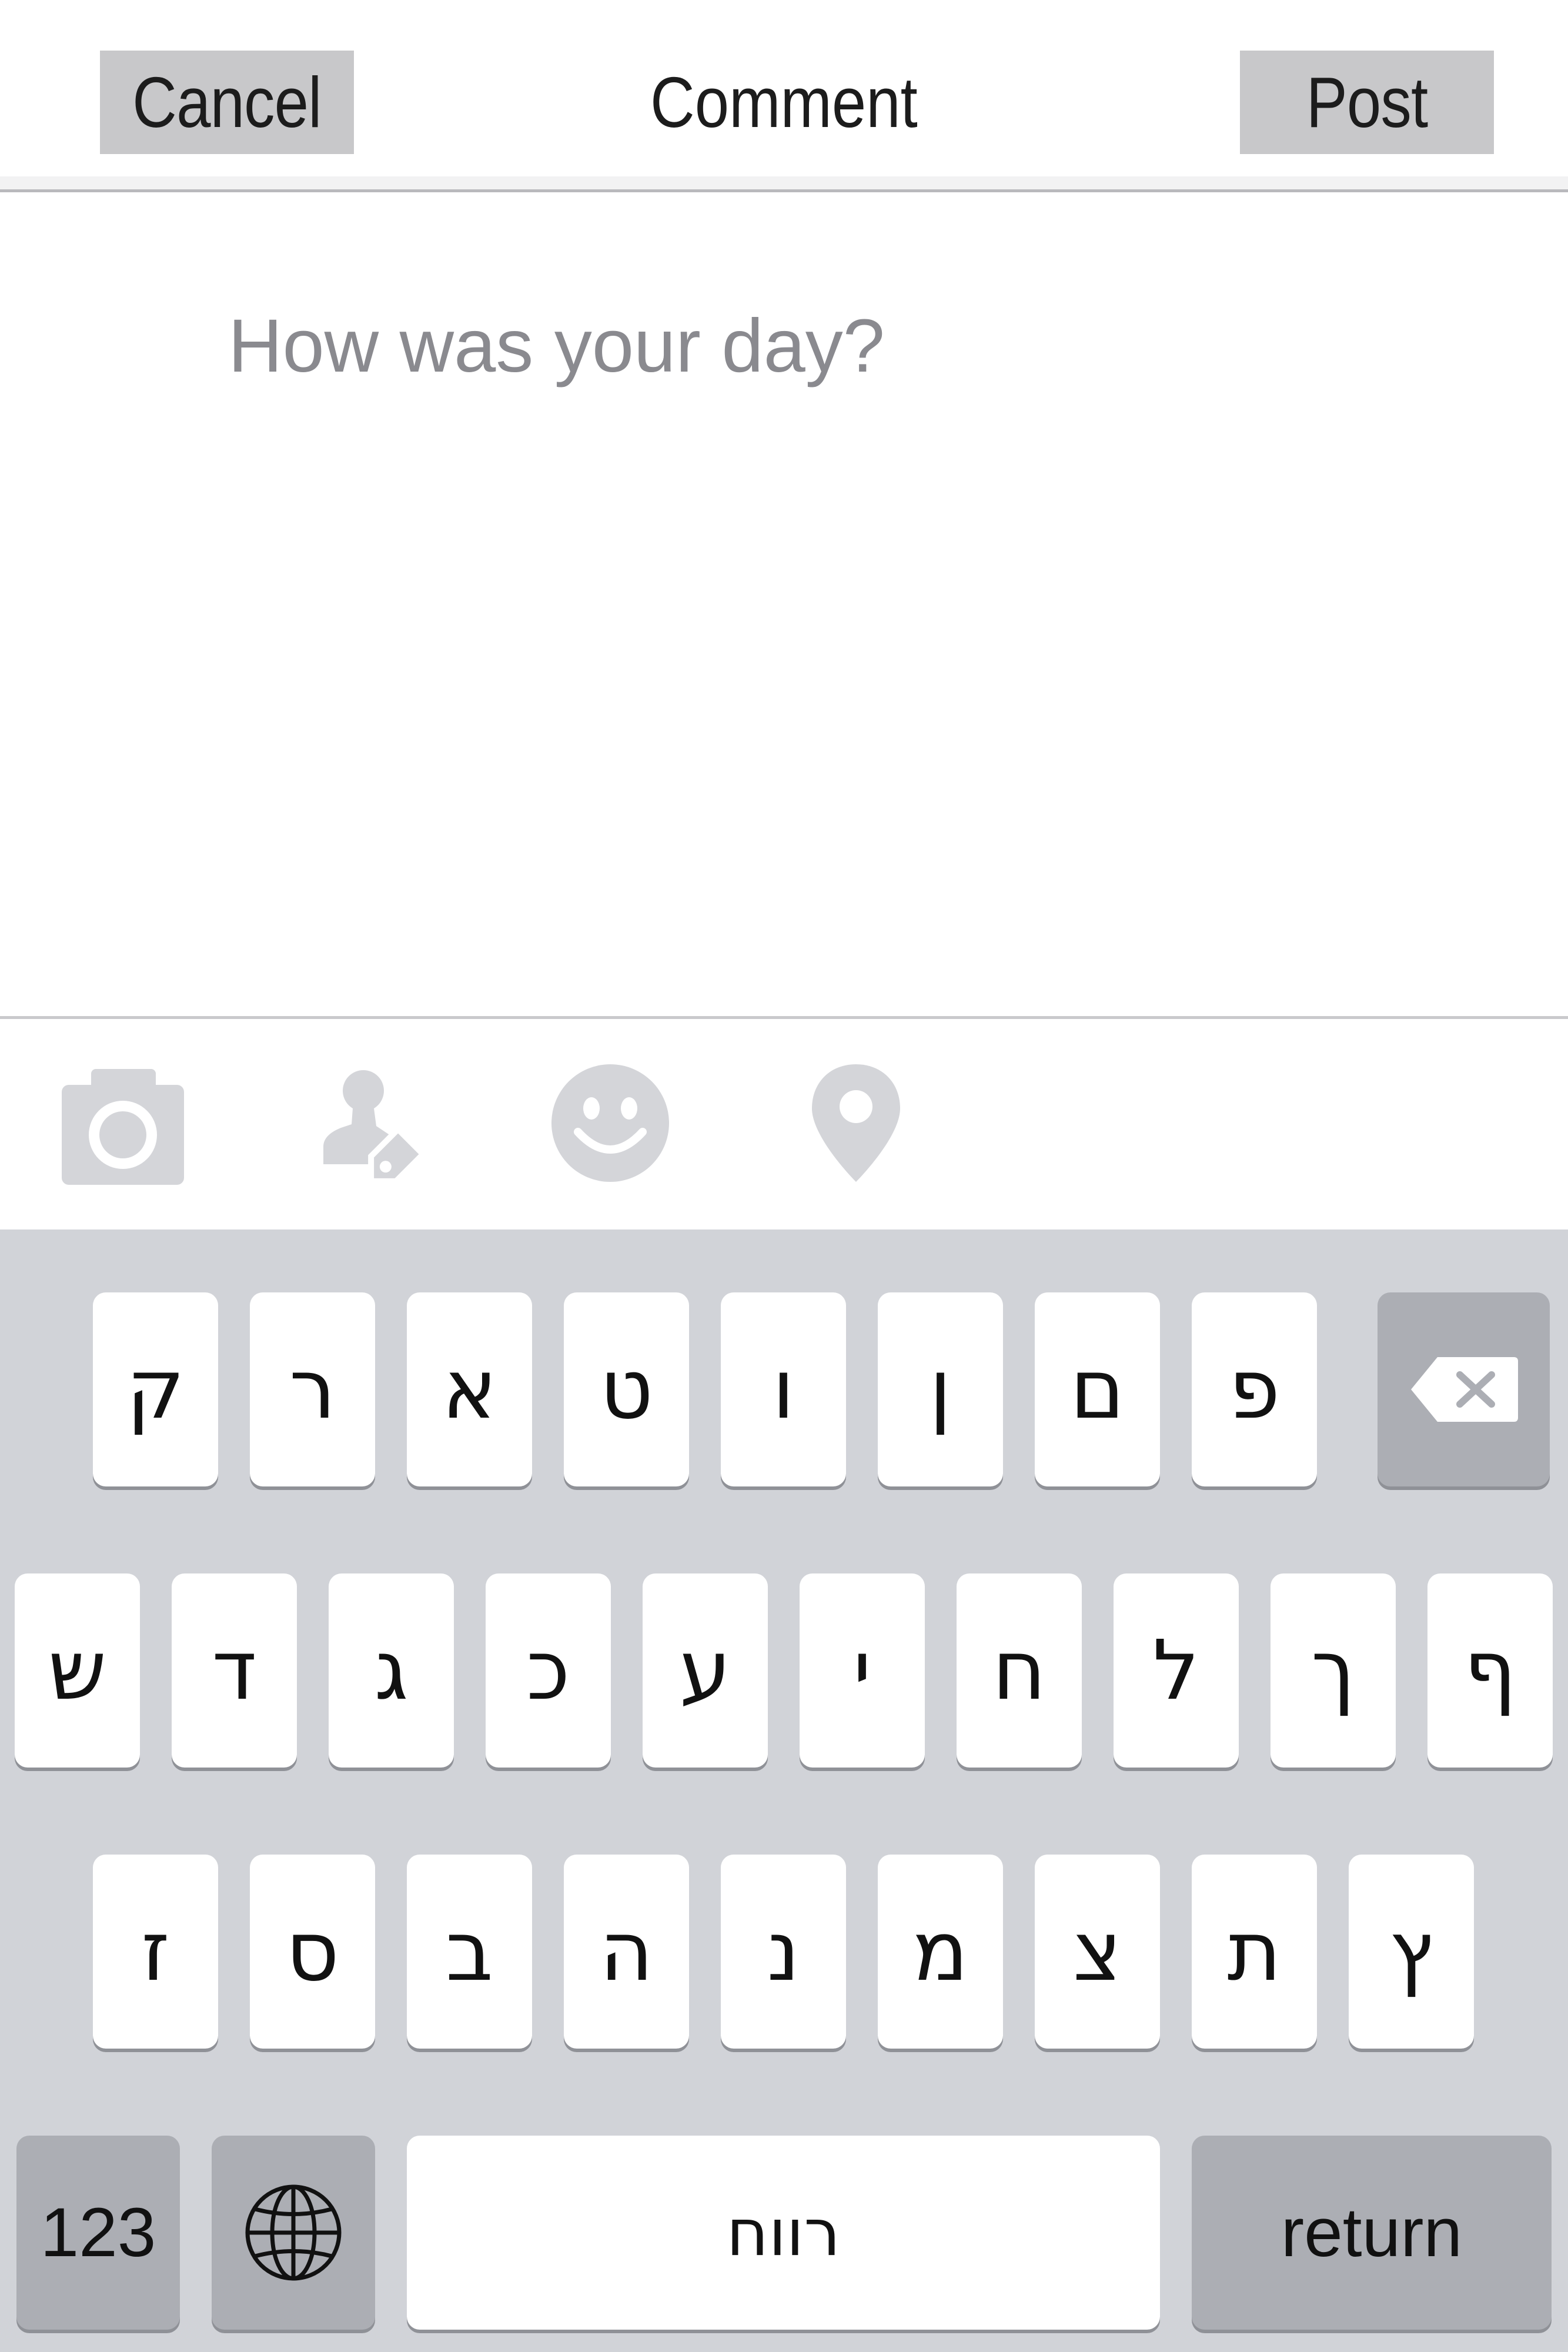 This screenshot has width=1568, height=2352. I want to click on key-label: ם, so click(1097, 1389).